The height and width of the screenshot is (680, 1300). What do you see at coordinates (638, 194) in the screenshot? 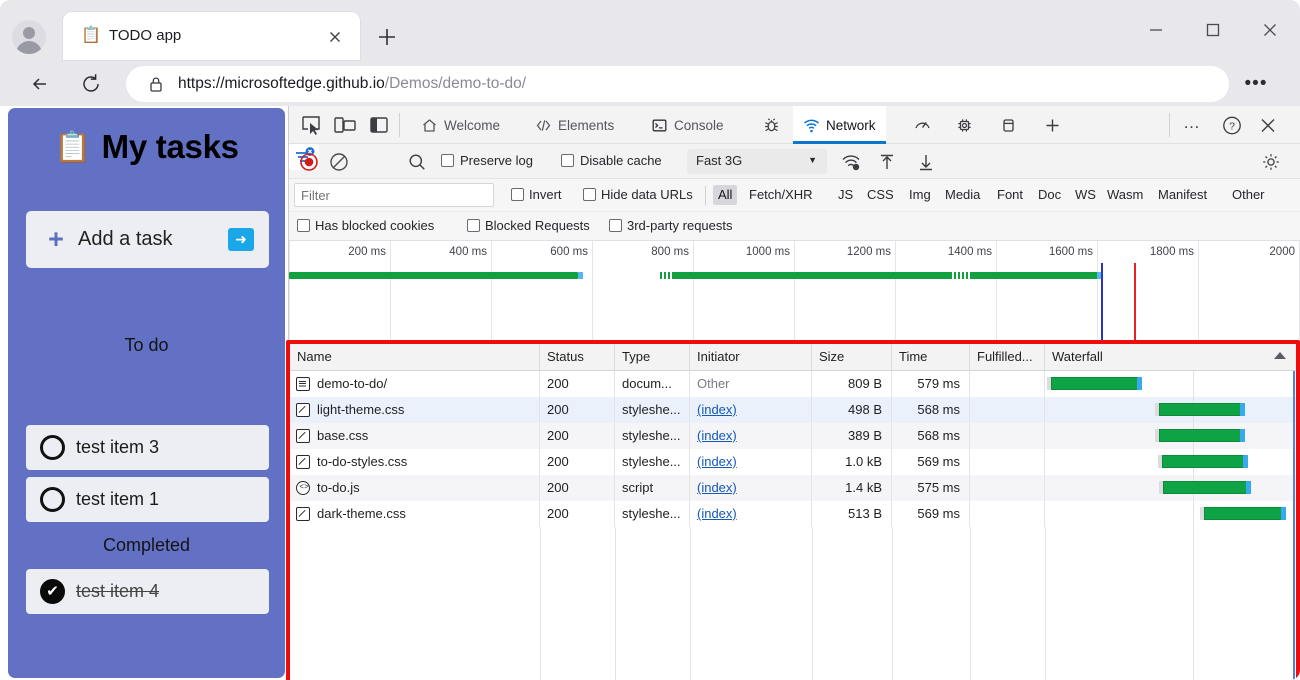
I see `hide-data-urls-checkbox: Hide data URLs` at bounding box center [638, 194].